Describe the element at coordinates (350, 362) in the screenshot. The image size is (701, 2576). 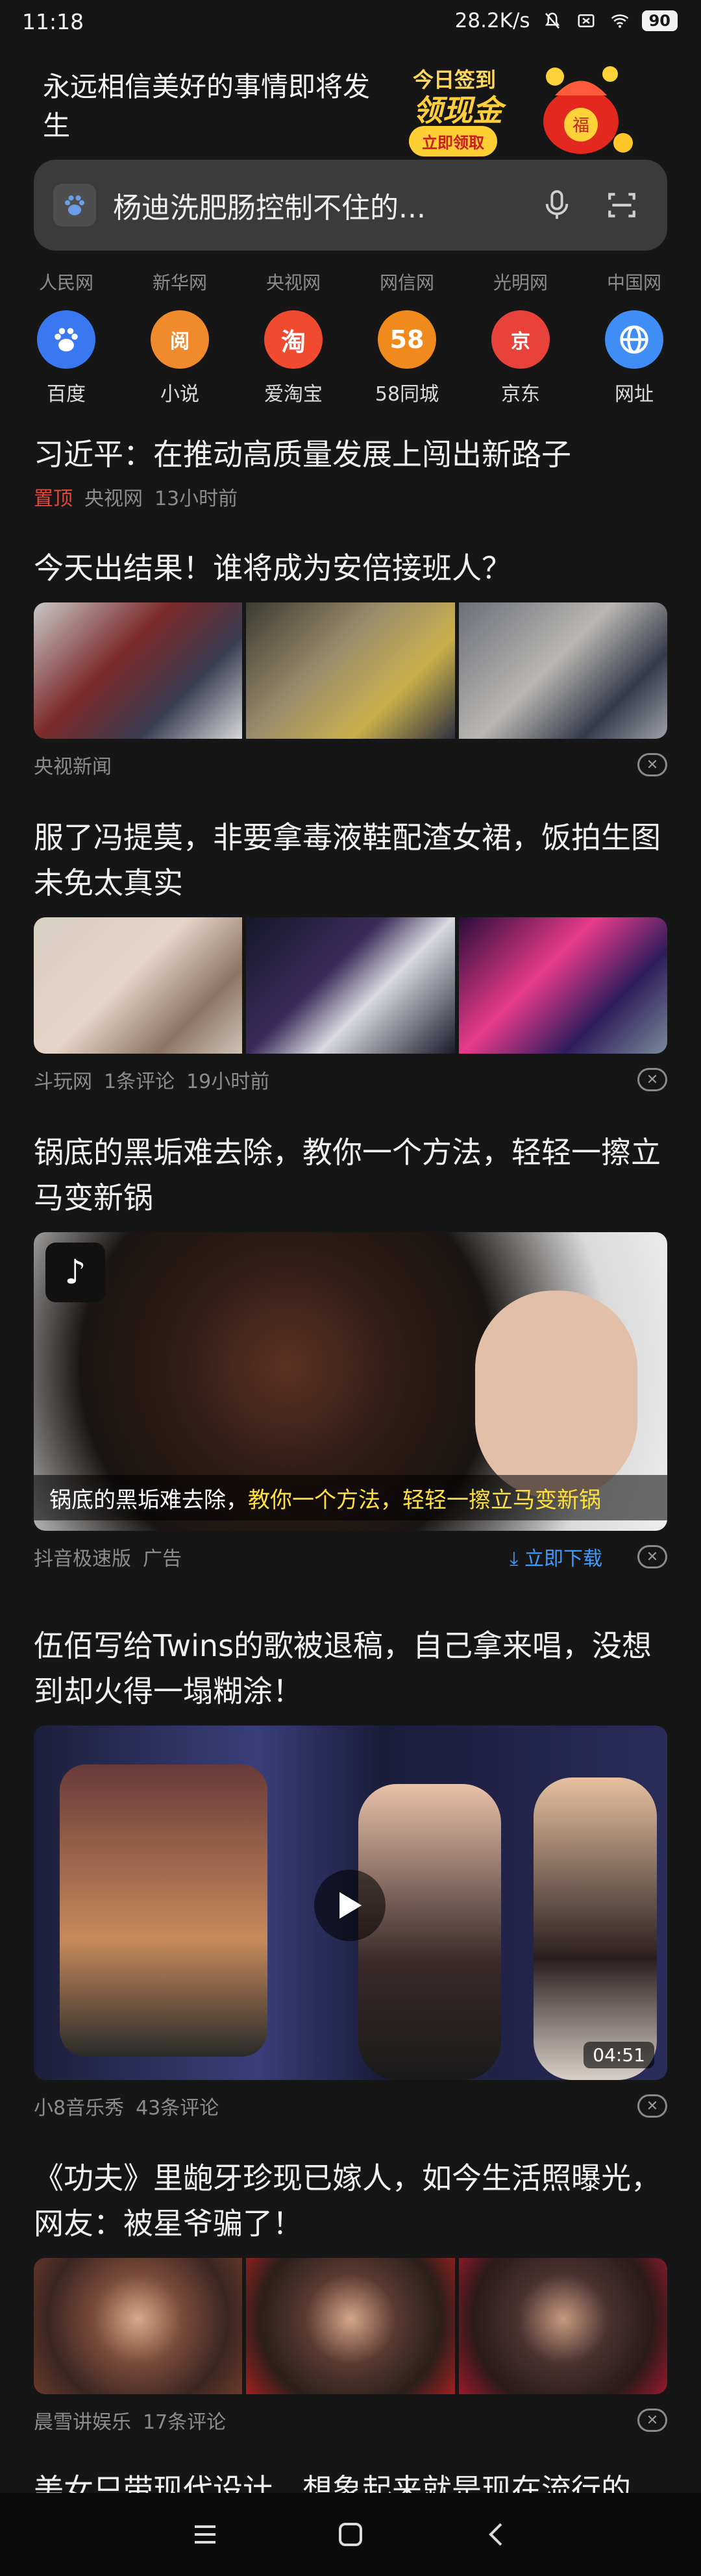
I see `quick-apps: 百度 阅 小说 淘 爱淘宝 58 58同城 京 京东 网址` at that location.